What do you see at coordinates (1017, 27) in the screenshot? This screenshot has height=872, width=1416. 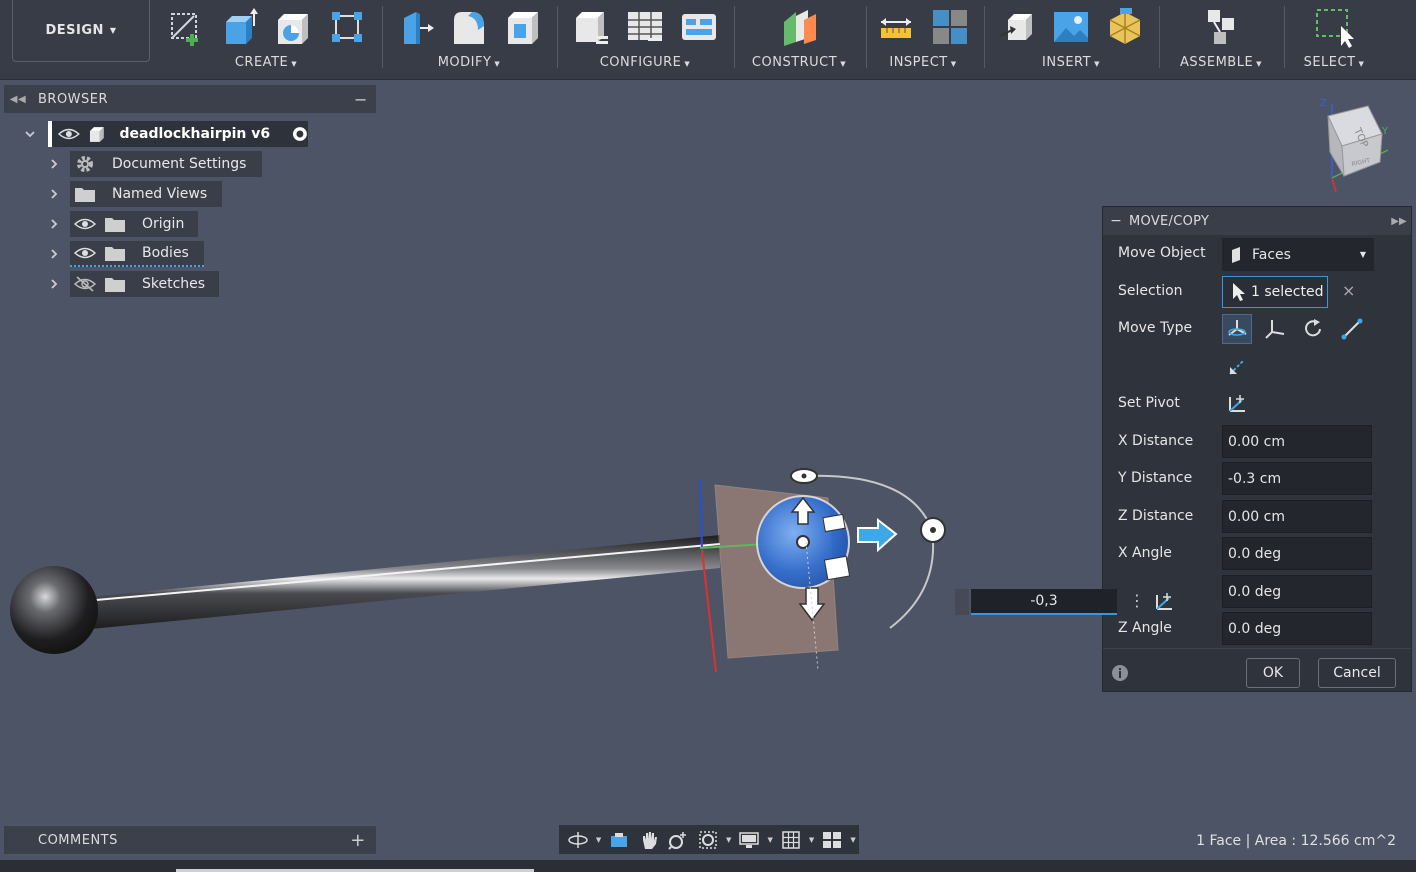 I see `insert-derive-icon` at bounding box center [1017, 27].